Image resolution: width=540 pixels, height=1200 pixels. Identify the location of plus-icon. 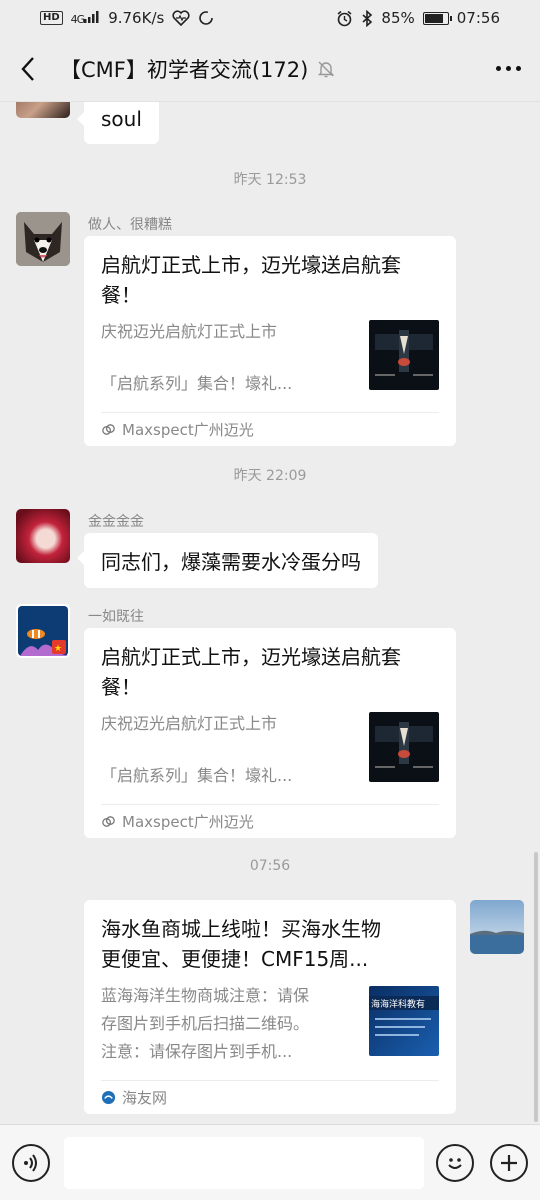
(509, 1162).